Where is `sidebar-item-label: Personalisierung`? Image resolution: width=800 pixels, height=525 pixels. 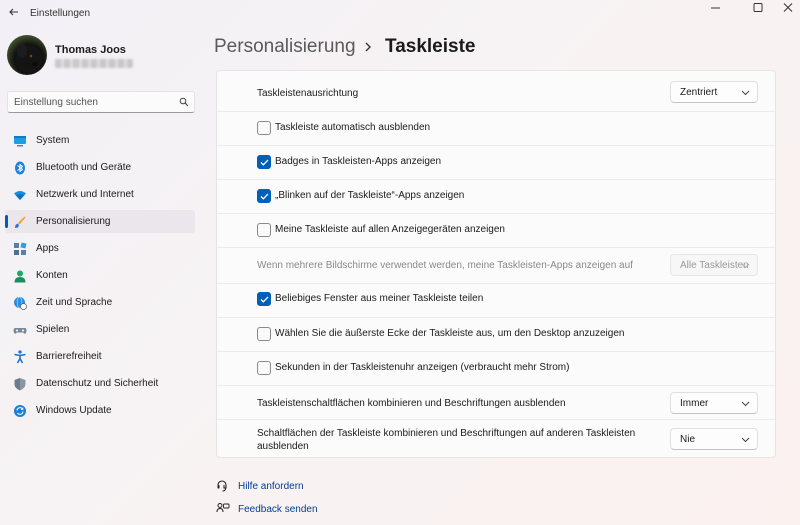 sidebar-item-label: Personalisierung is located at coordinates (73, 221).